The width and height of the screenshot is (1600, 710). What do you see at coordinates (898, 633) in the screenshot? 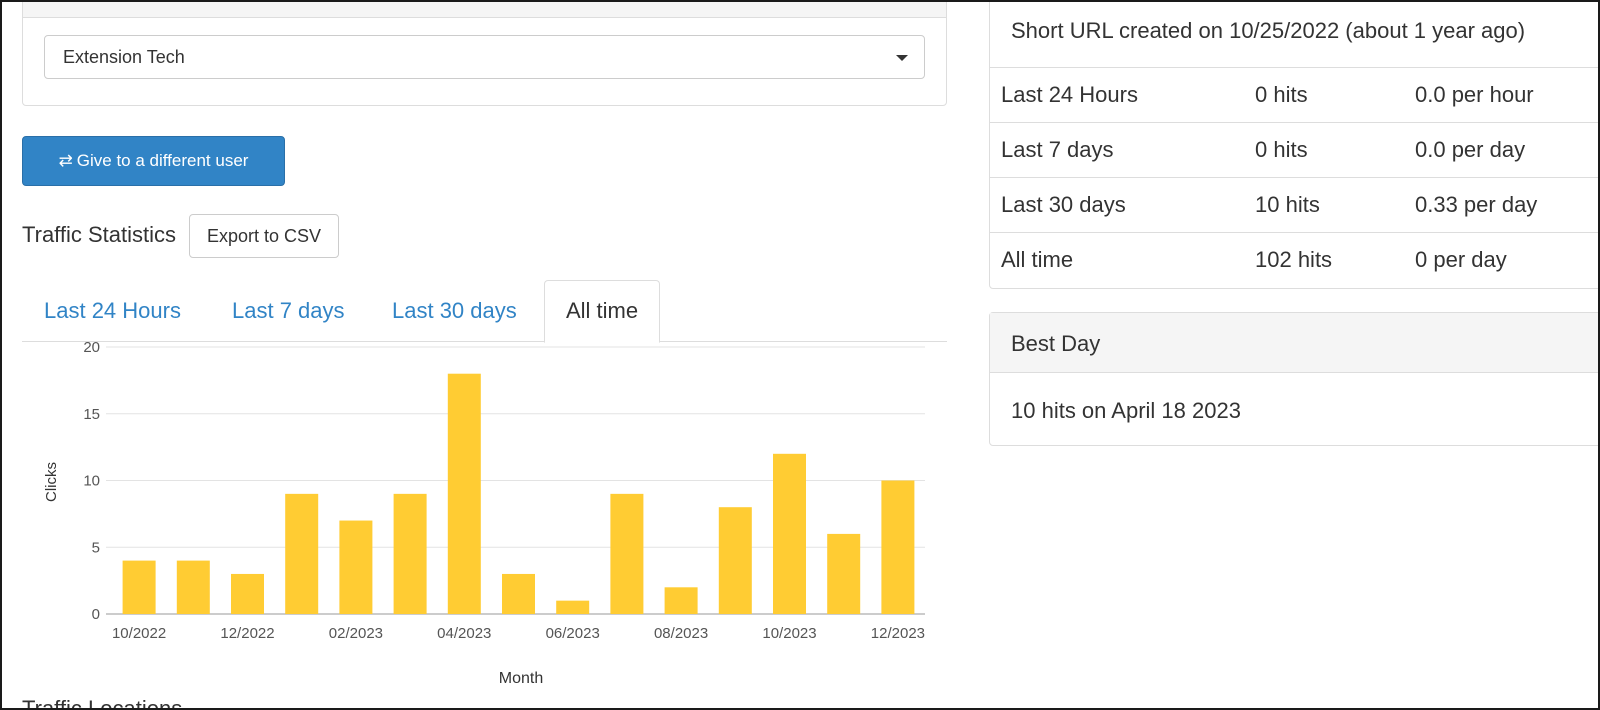
I see `x-tick-label: 12/2023` at bounding box center [898, 633].